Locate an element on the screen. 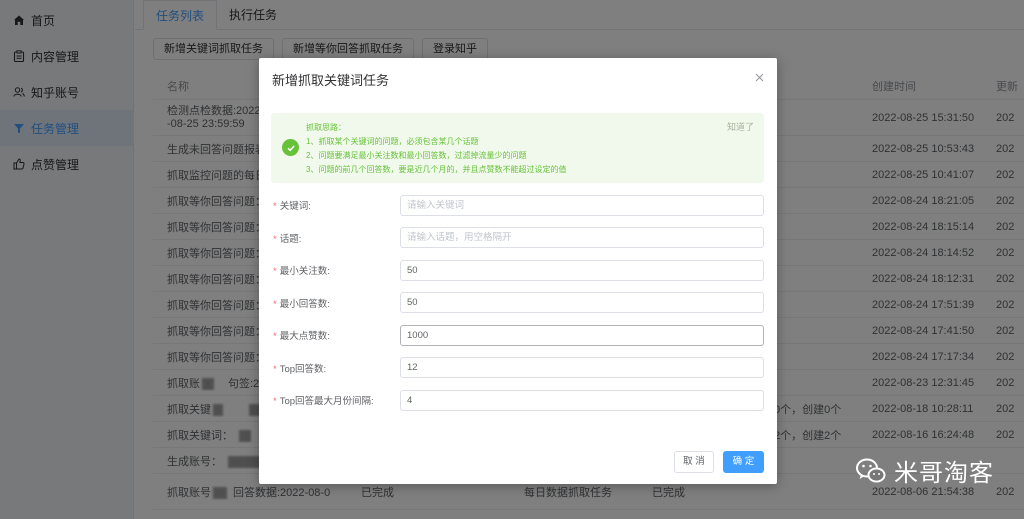  alert-line: 2、问题要满足最小关注数和最小回答数，过滤掉流量少的问题 is located at coordinates (416, 155).